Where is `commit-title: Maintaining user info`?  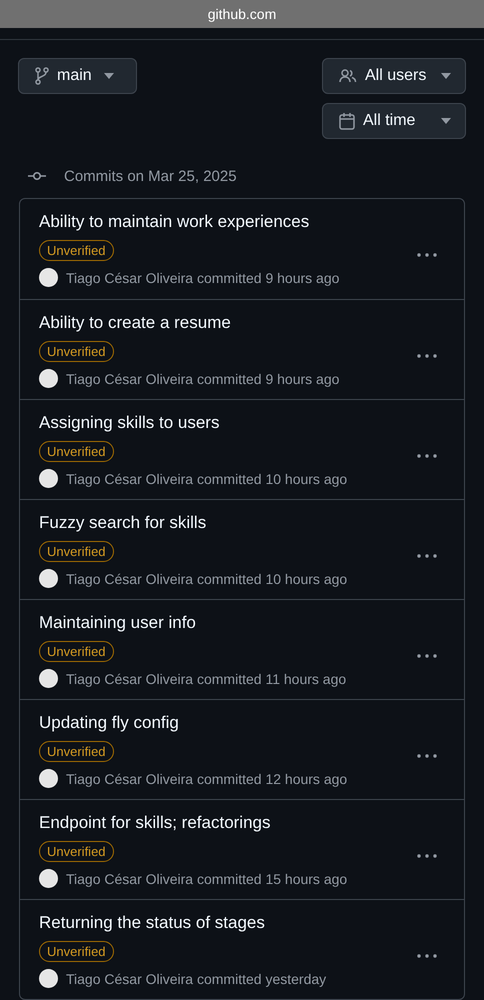
commit-title: Maintaining user info is located at coordinates (226, 623).